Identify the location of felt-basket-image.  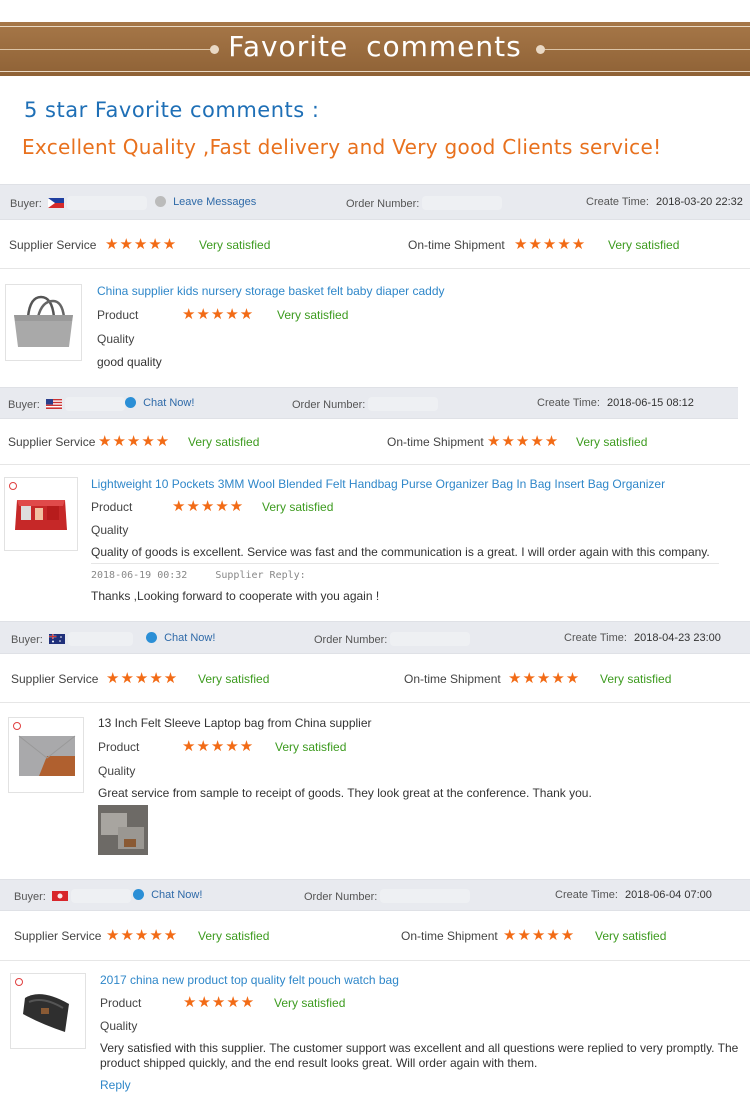
(43, 321).